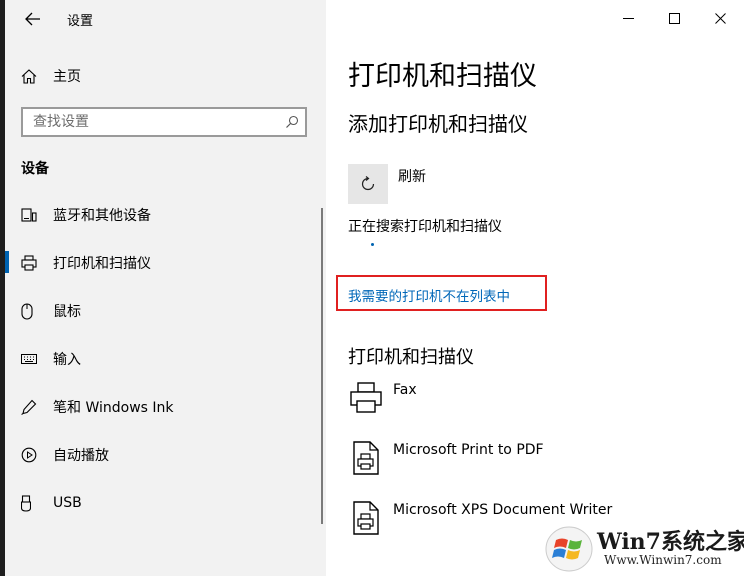  What do you see at coordinates (102, 216) in the screenshot?
I see `sidebar-item-label: 蓝牙和其他设备` at bounding box center [102, 216].